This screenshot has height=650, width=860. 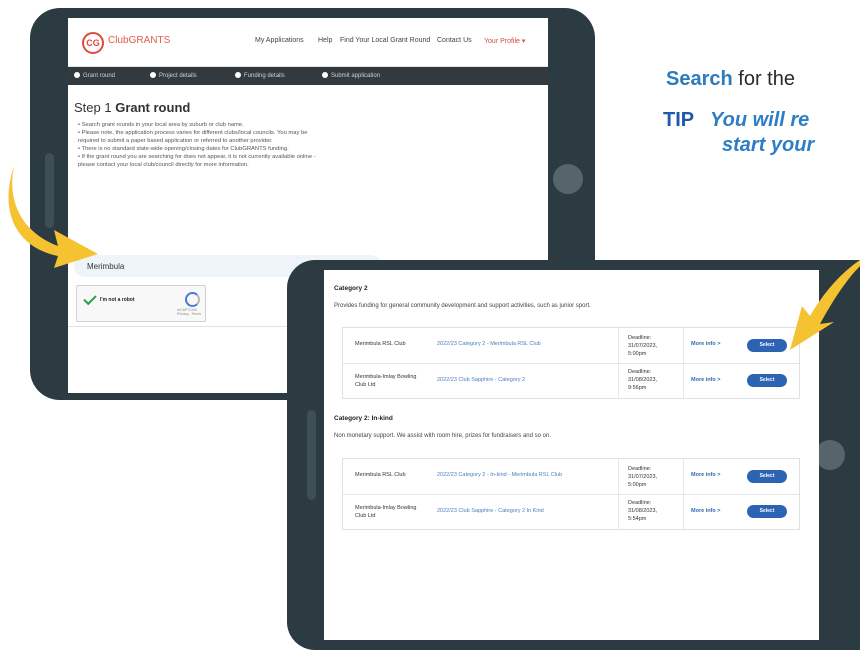 What do you see at coordinates (385, 40) in the screenshot?
I see `nav-find-grant-round: Find Your Local Grant Round` at bounding box center [385, 40].